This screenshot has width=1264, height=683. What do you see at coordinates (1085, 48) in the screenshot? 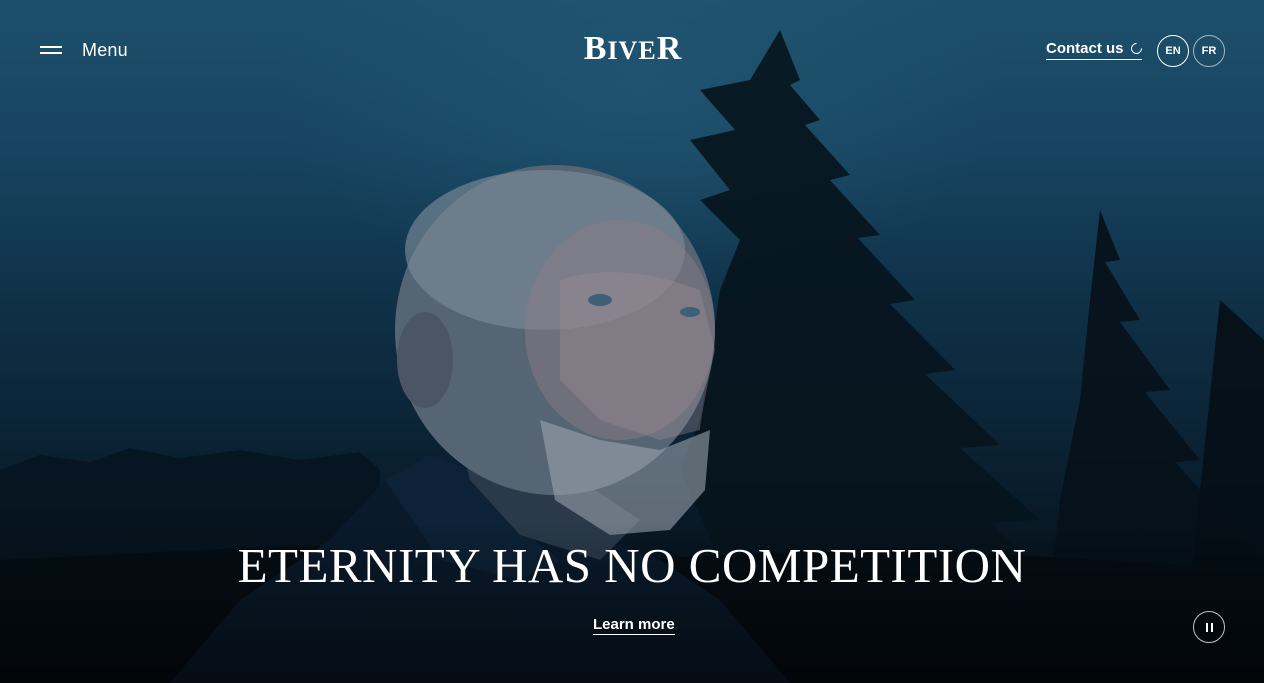
I see `contact-us-label: Contact us` at bounding box center [1085, 48].